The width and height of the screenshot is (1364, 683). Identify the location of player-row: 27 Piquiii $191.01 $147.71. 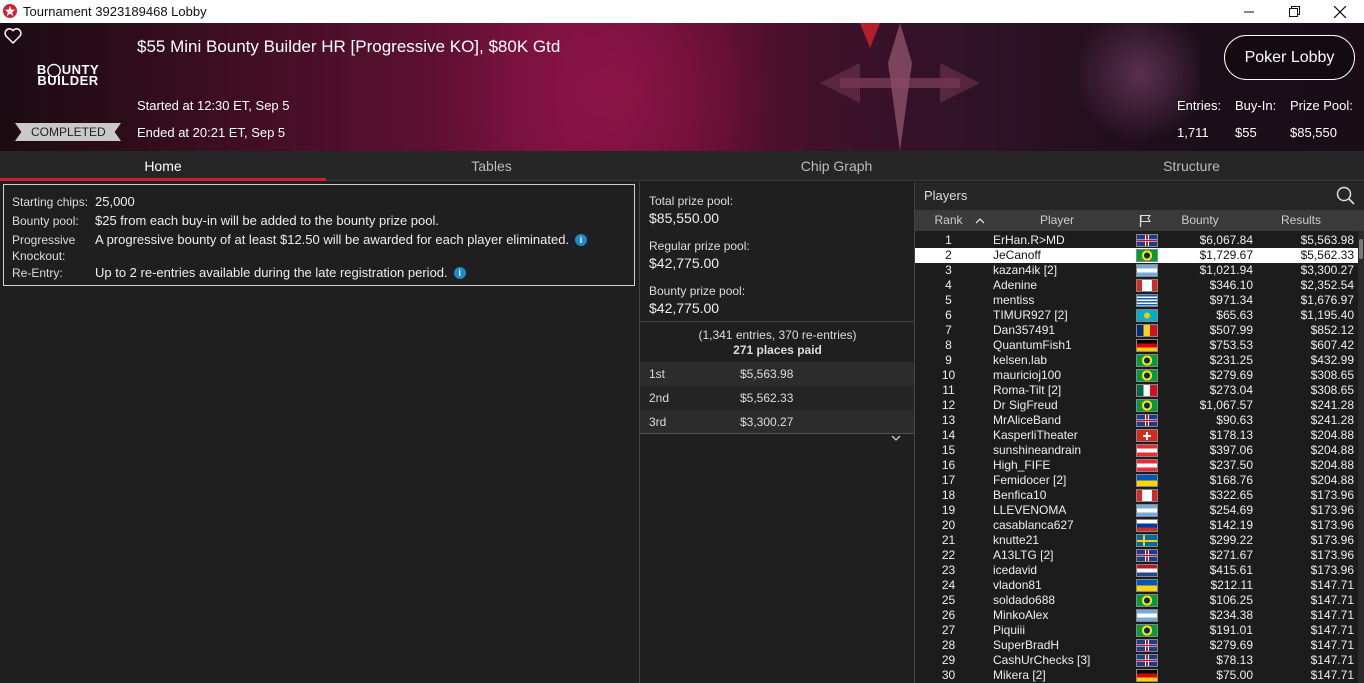
(1136, 630).